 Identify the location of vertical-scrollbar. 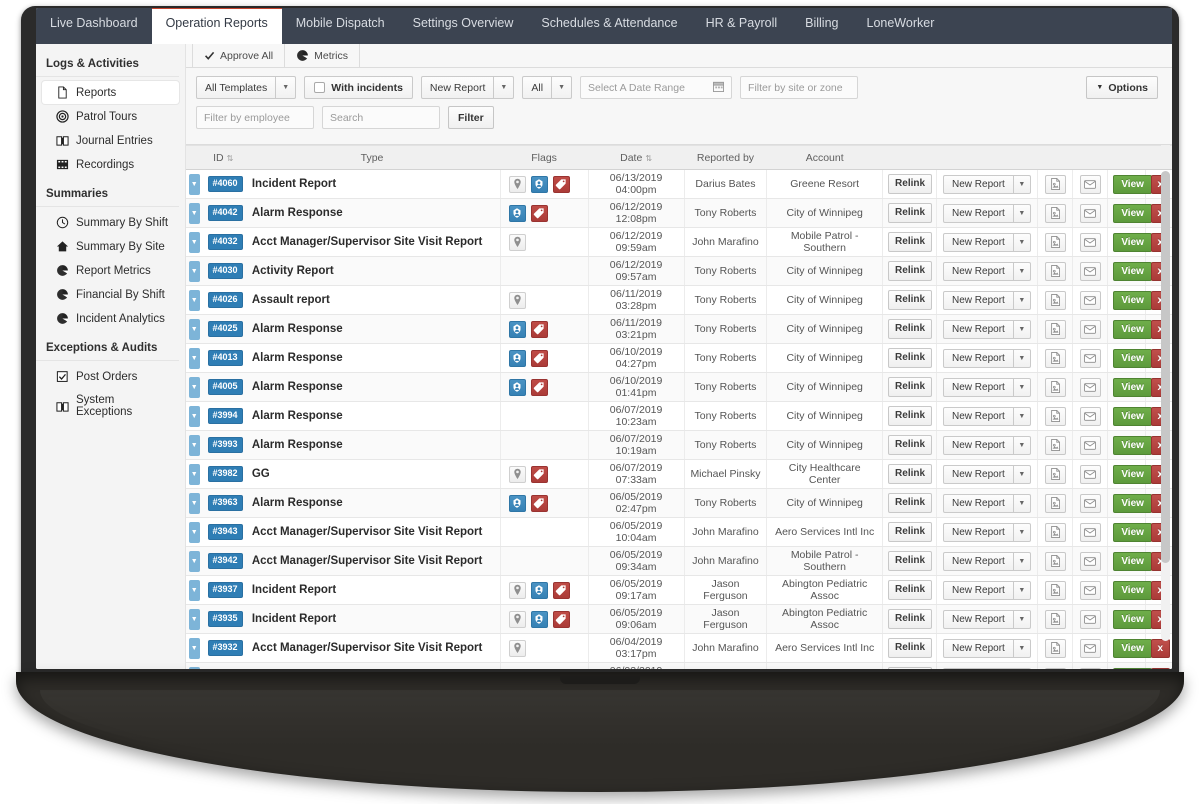
(1165, 406).